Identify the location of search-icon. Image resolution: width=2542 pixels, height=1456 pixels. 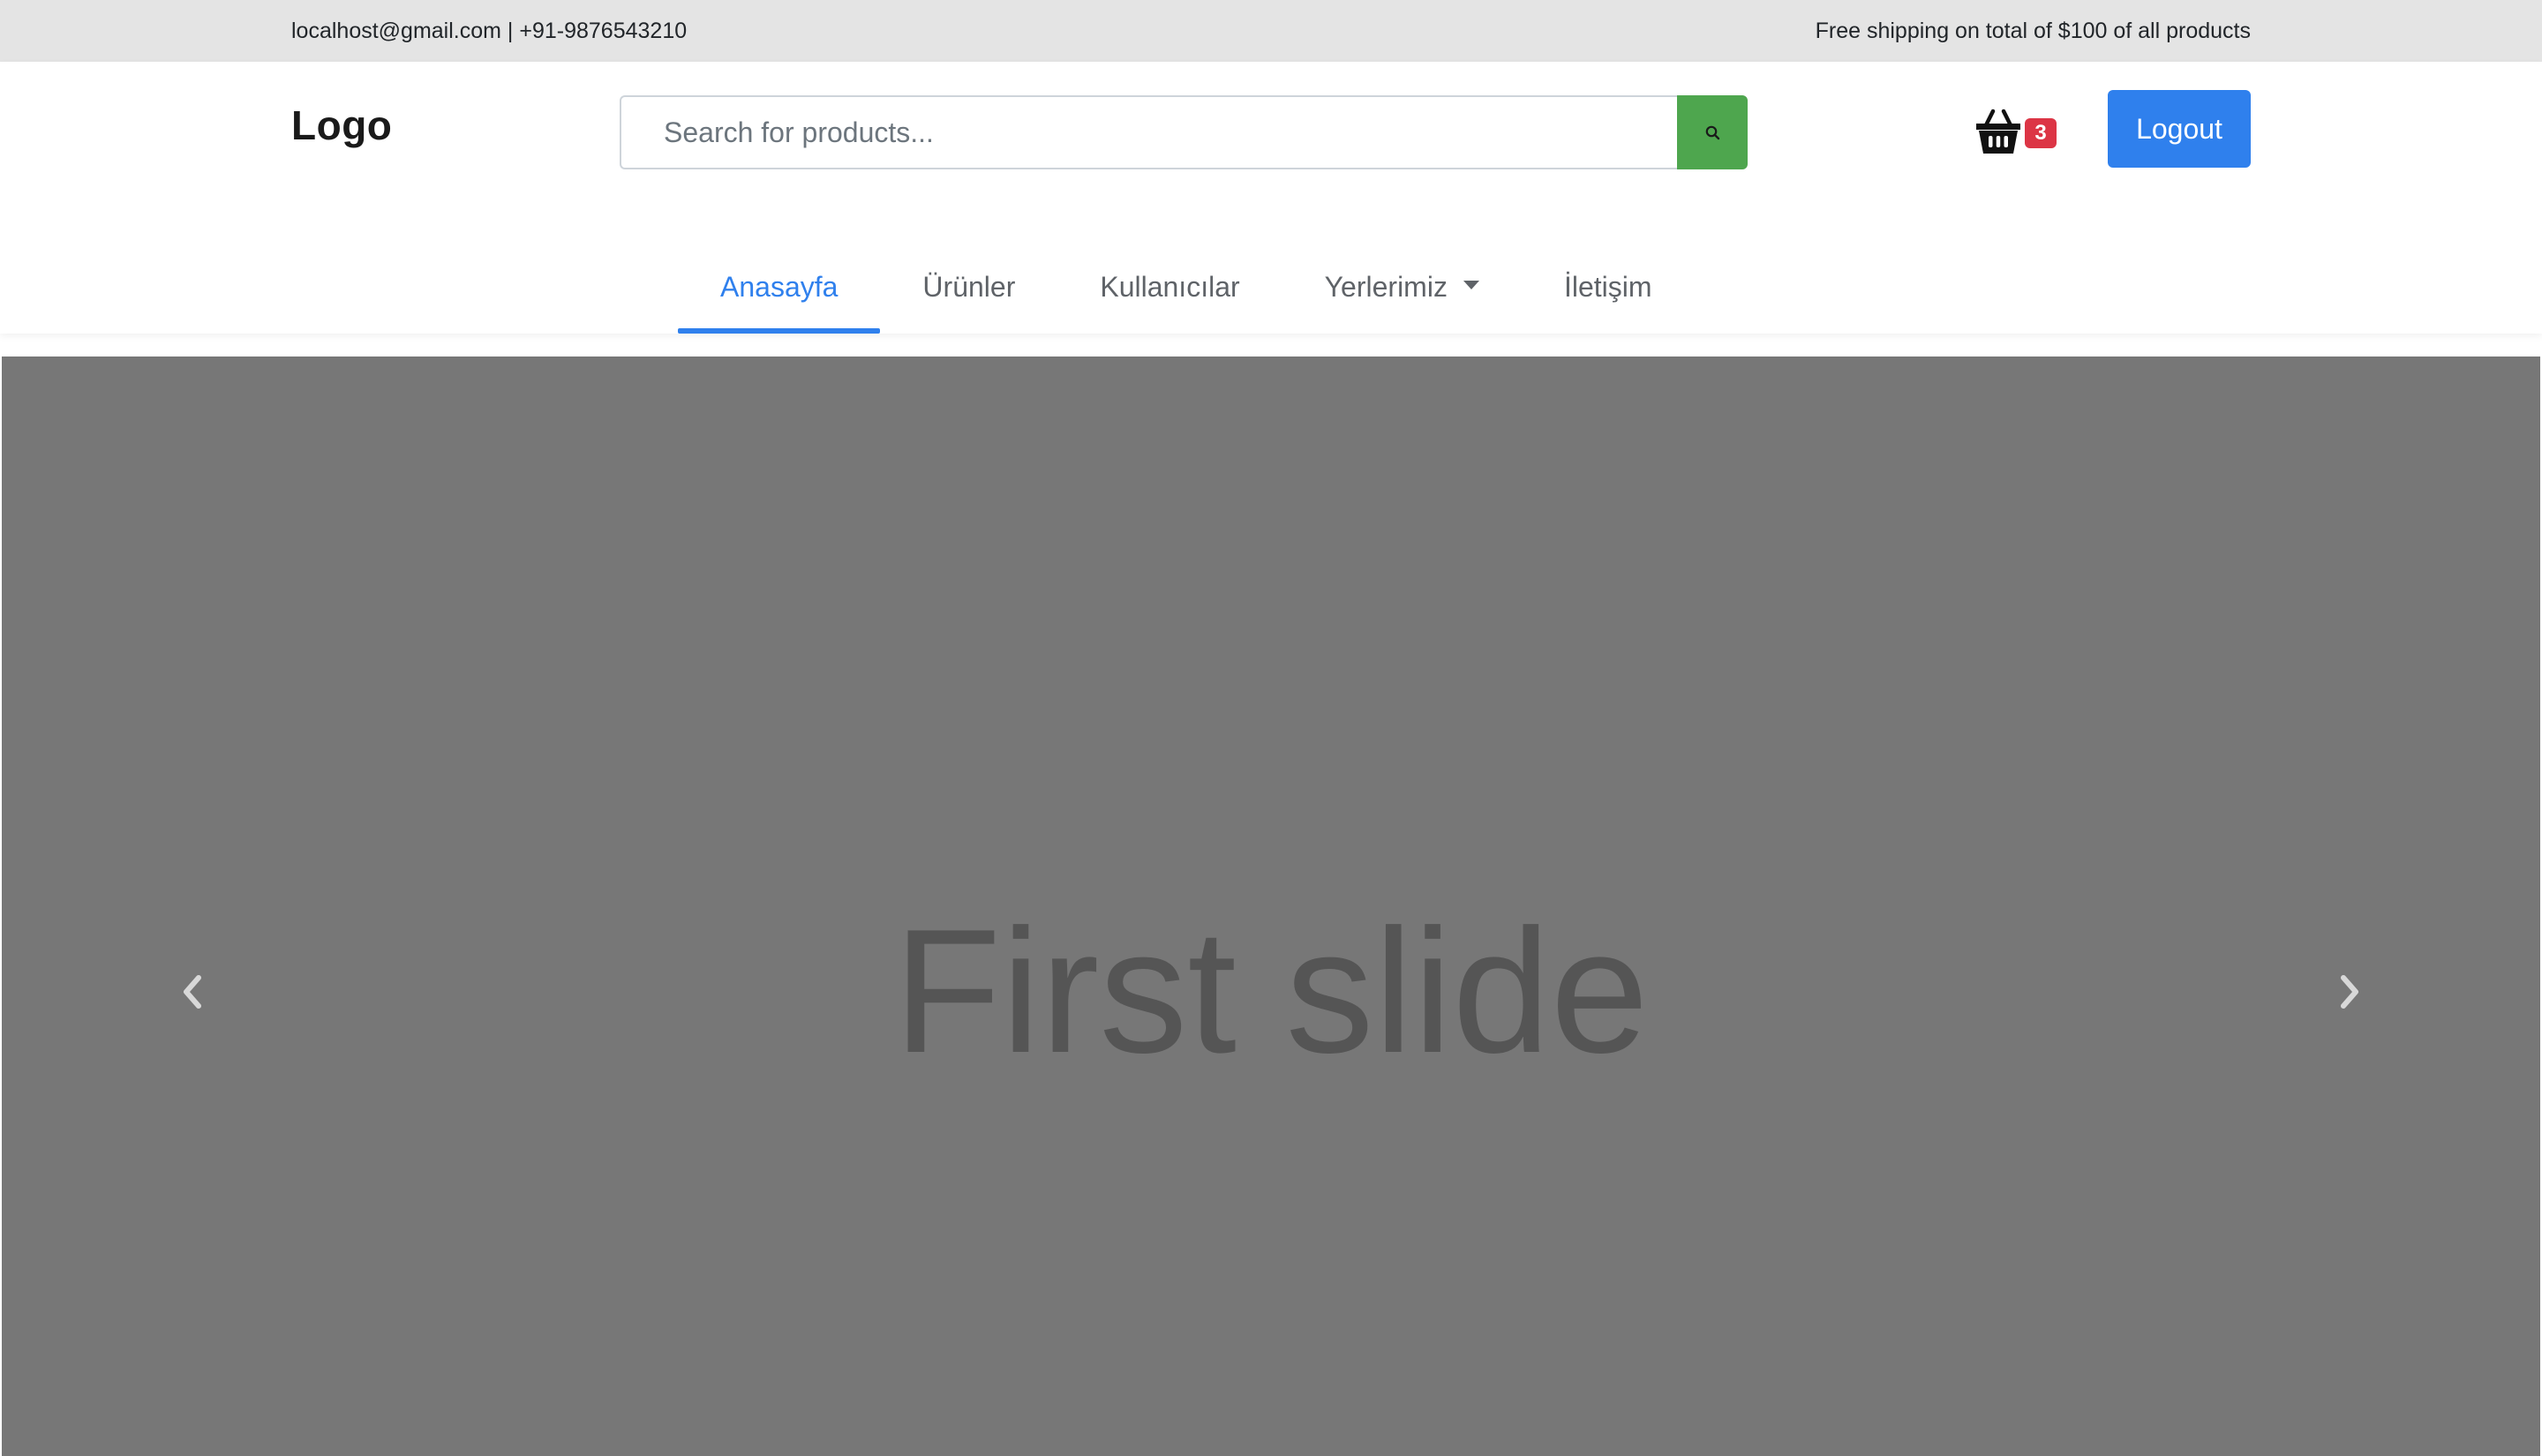
(1712, 132).